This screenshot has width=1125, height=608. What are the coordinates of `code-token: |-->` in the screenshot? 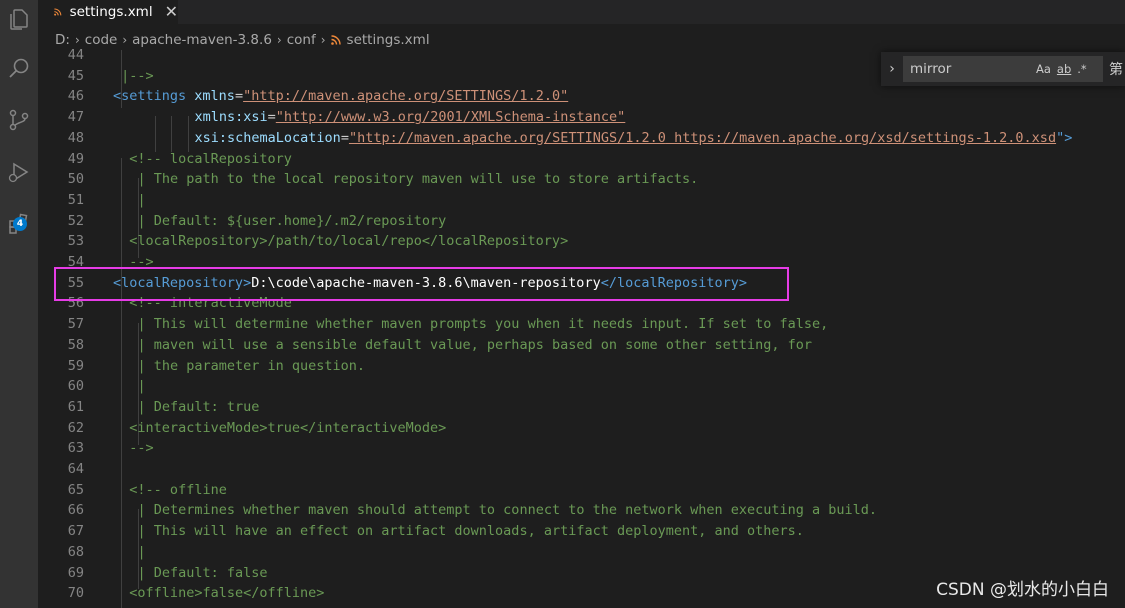 It's located at (137, 75).